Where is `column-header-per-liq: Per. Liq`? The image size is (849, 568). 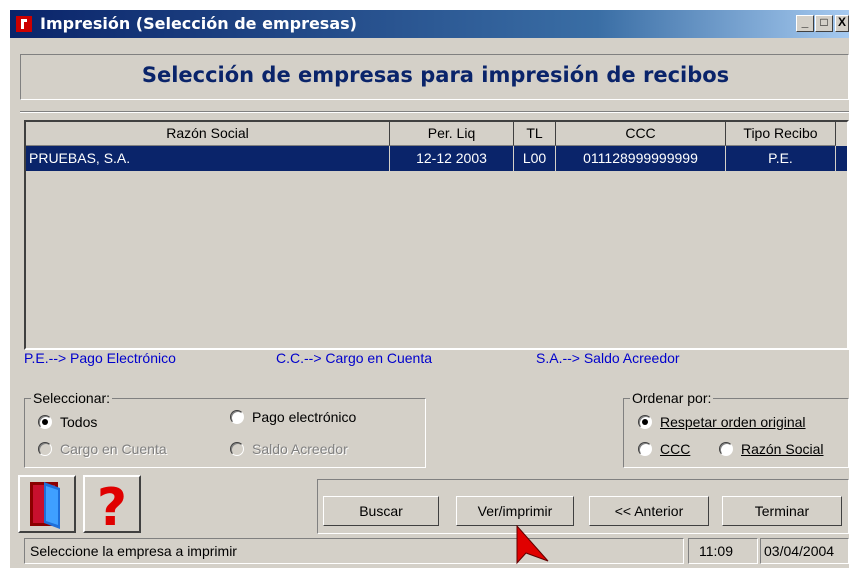
column-header-per-liq: Per. Liq is located at coordinates (452, 134).